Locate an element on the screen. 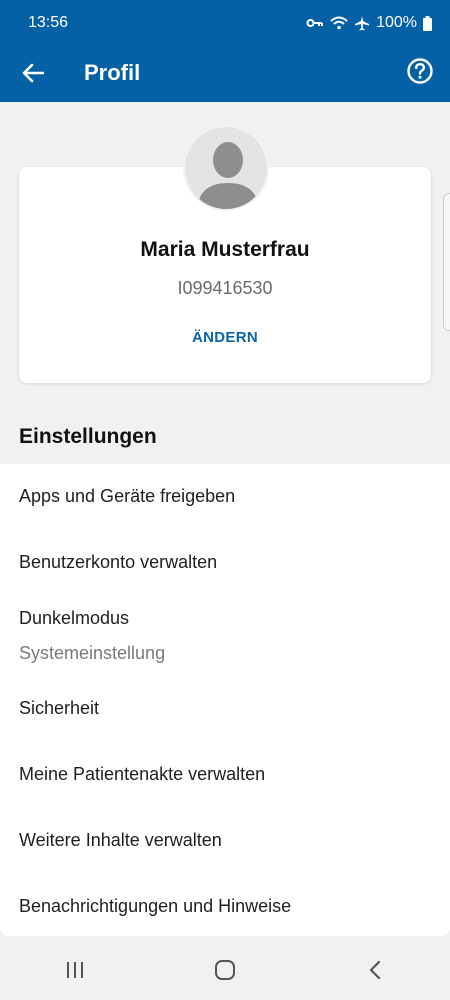  avatar is located at coordinates (226, 168).